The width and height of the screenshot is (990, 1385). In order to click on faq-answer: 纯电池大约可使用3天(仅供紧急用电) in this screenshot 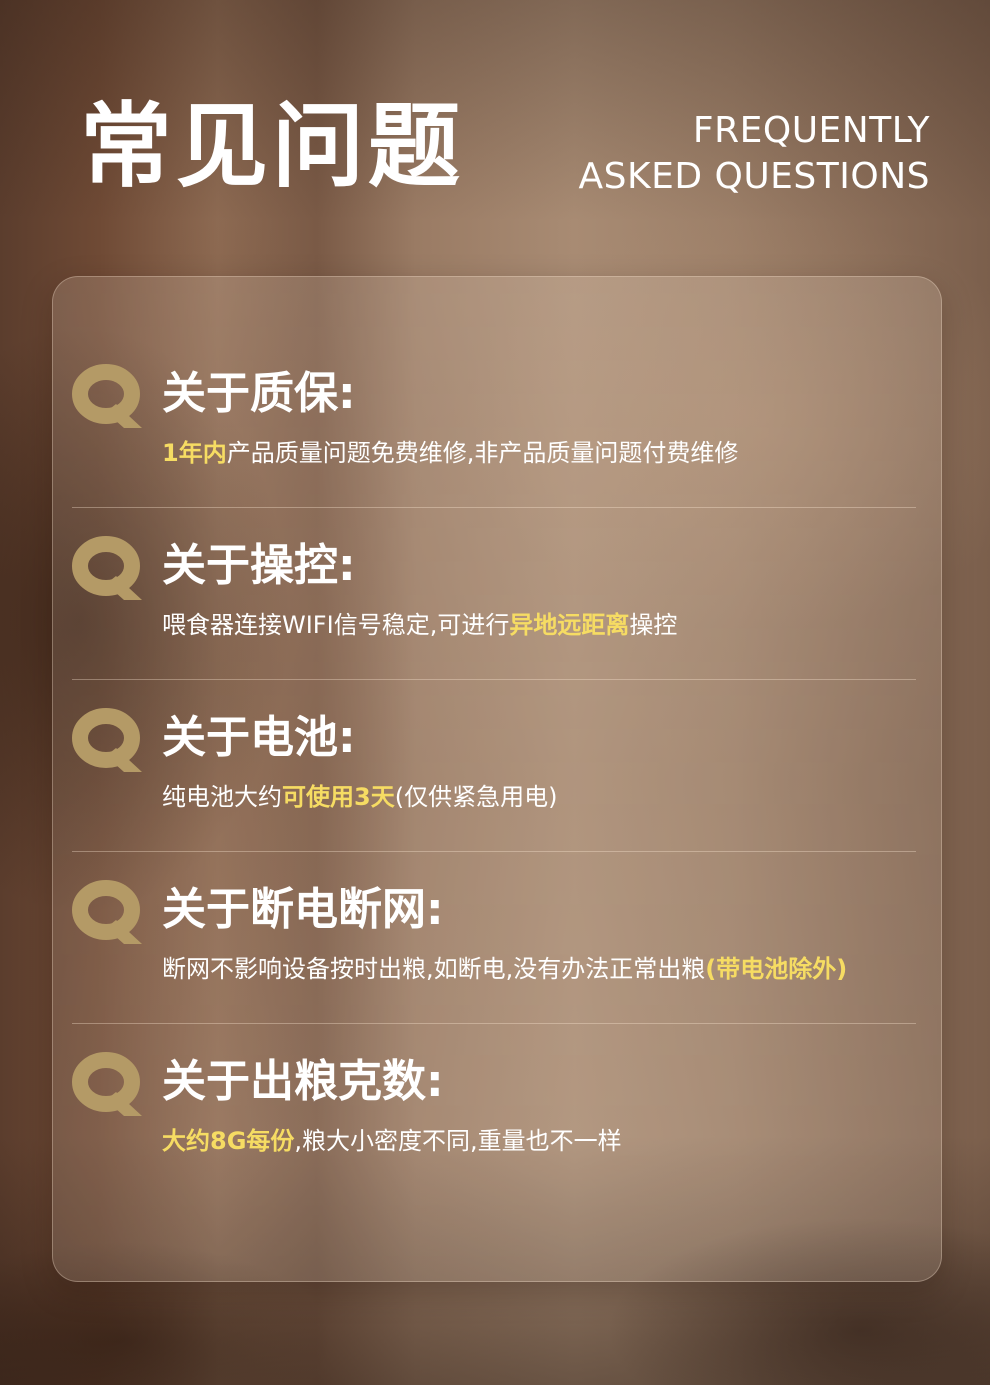, I will do `click(359, 797)`.